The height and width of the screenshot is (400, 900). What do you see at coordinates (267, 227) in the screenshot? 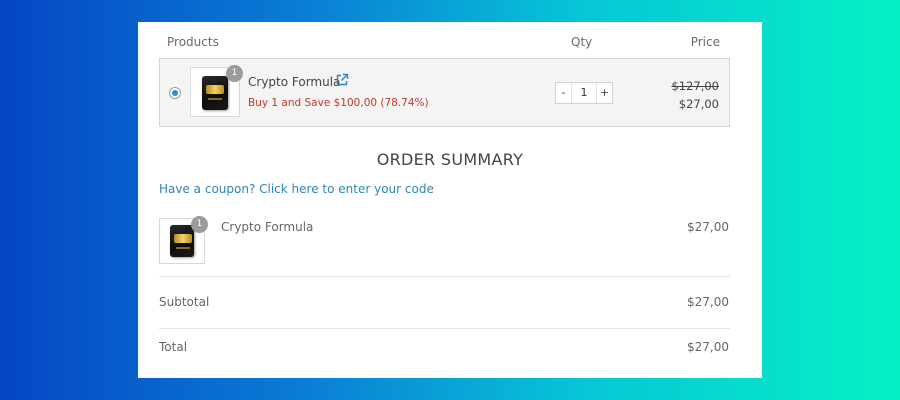
I see `summary-item-name: Crypto Formula` at bounding box center [267, 227].